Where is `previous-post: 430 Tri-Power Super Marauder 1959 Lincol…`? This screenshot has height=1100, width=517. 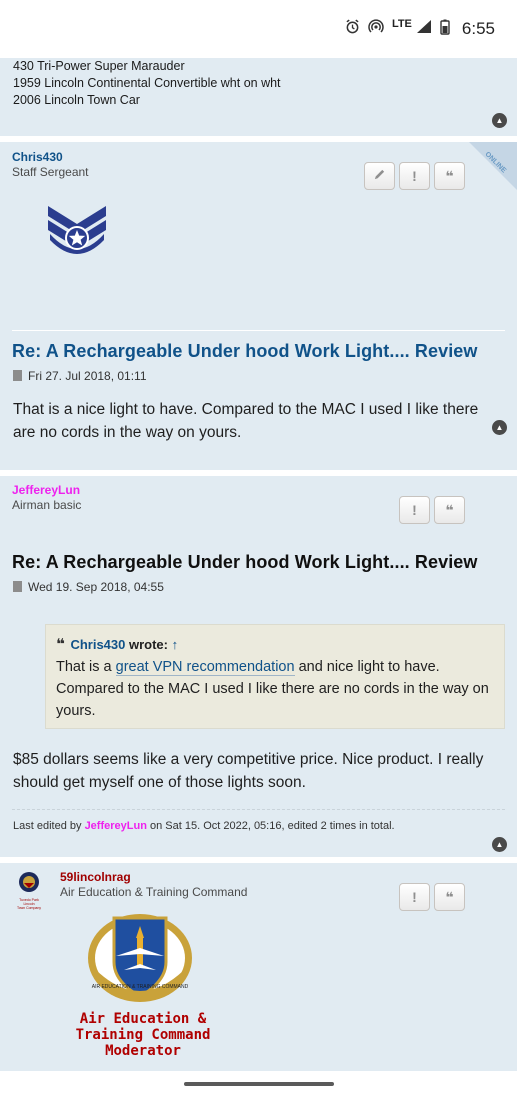
previous-post: 430 Tri-Power Super Marauder 1959 Lincol… is located at coordinates (258, 97).